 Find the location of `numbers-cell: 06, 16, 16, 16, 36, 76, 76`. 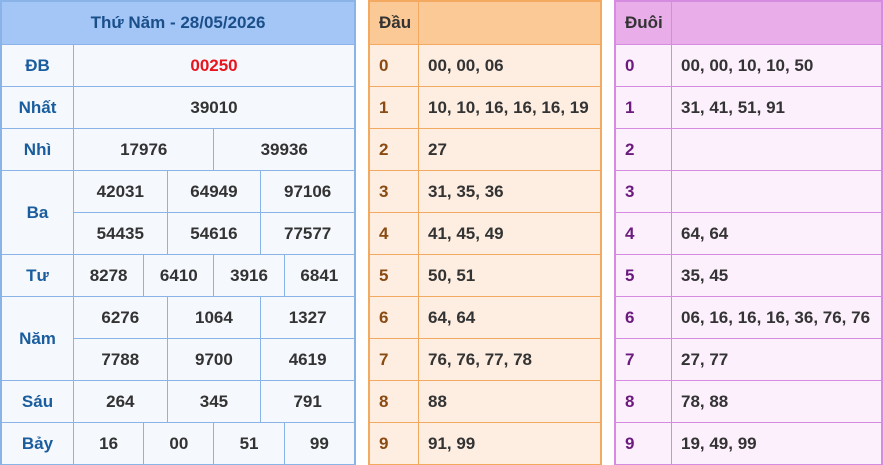

numbers-cell: 06, 16, 16, 16, 36, 76, 76 is located at coordinates (776, 317).